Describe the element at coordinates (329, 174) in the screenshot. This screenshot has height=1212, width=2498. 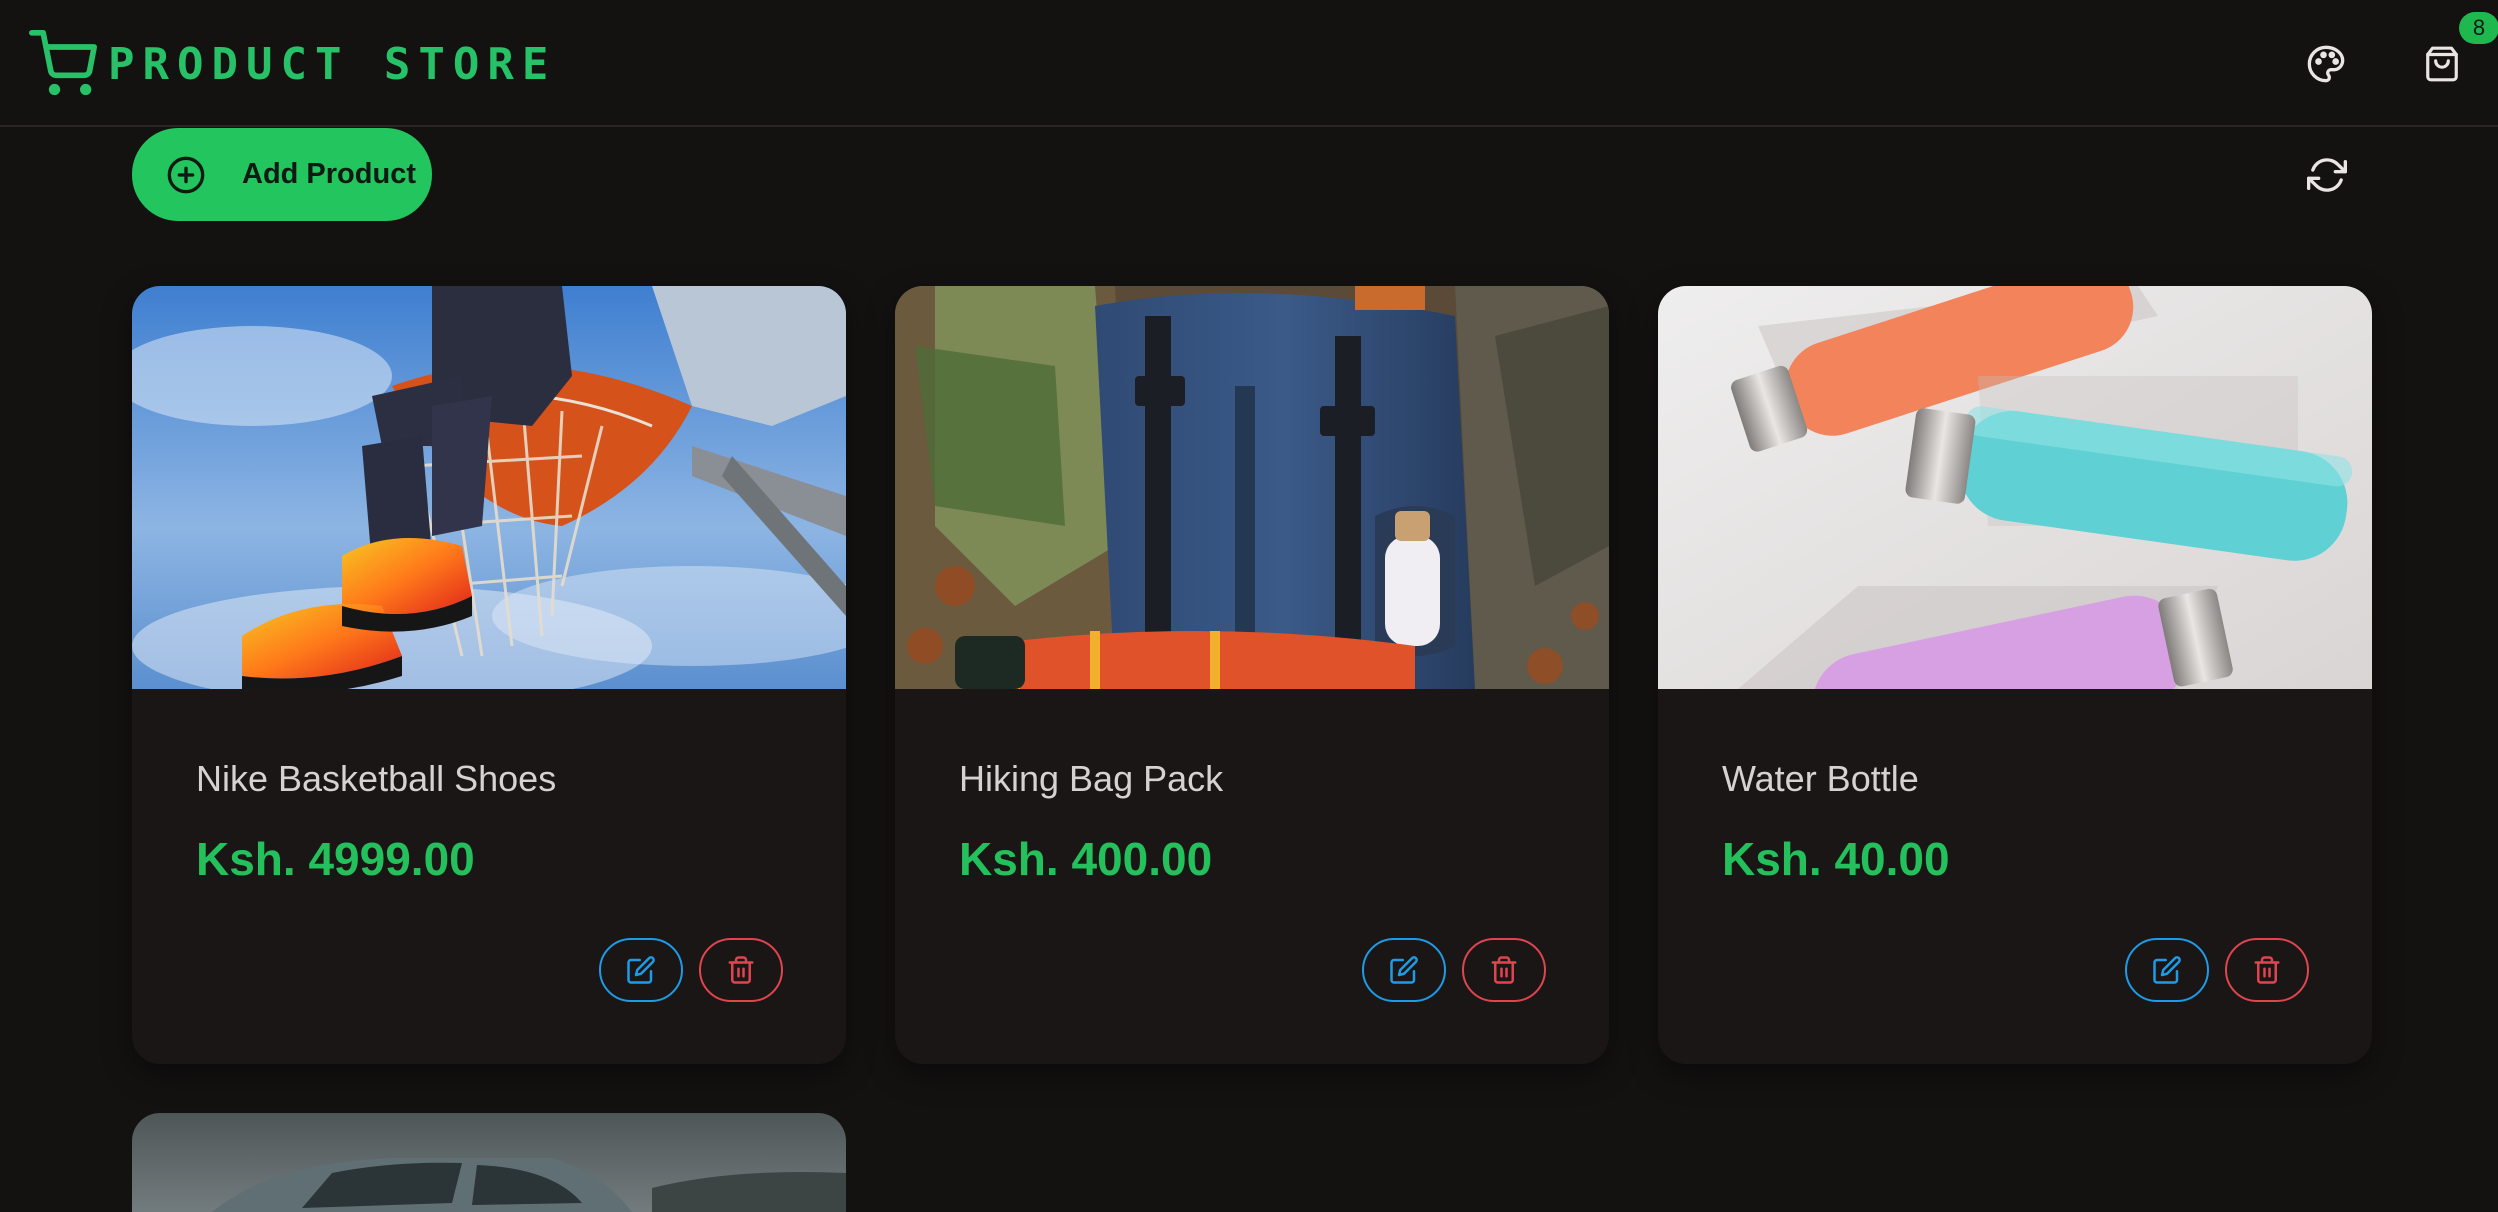
I see `add-product-label: Add Product` at that location.